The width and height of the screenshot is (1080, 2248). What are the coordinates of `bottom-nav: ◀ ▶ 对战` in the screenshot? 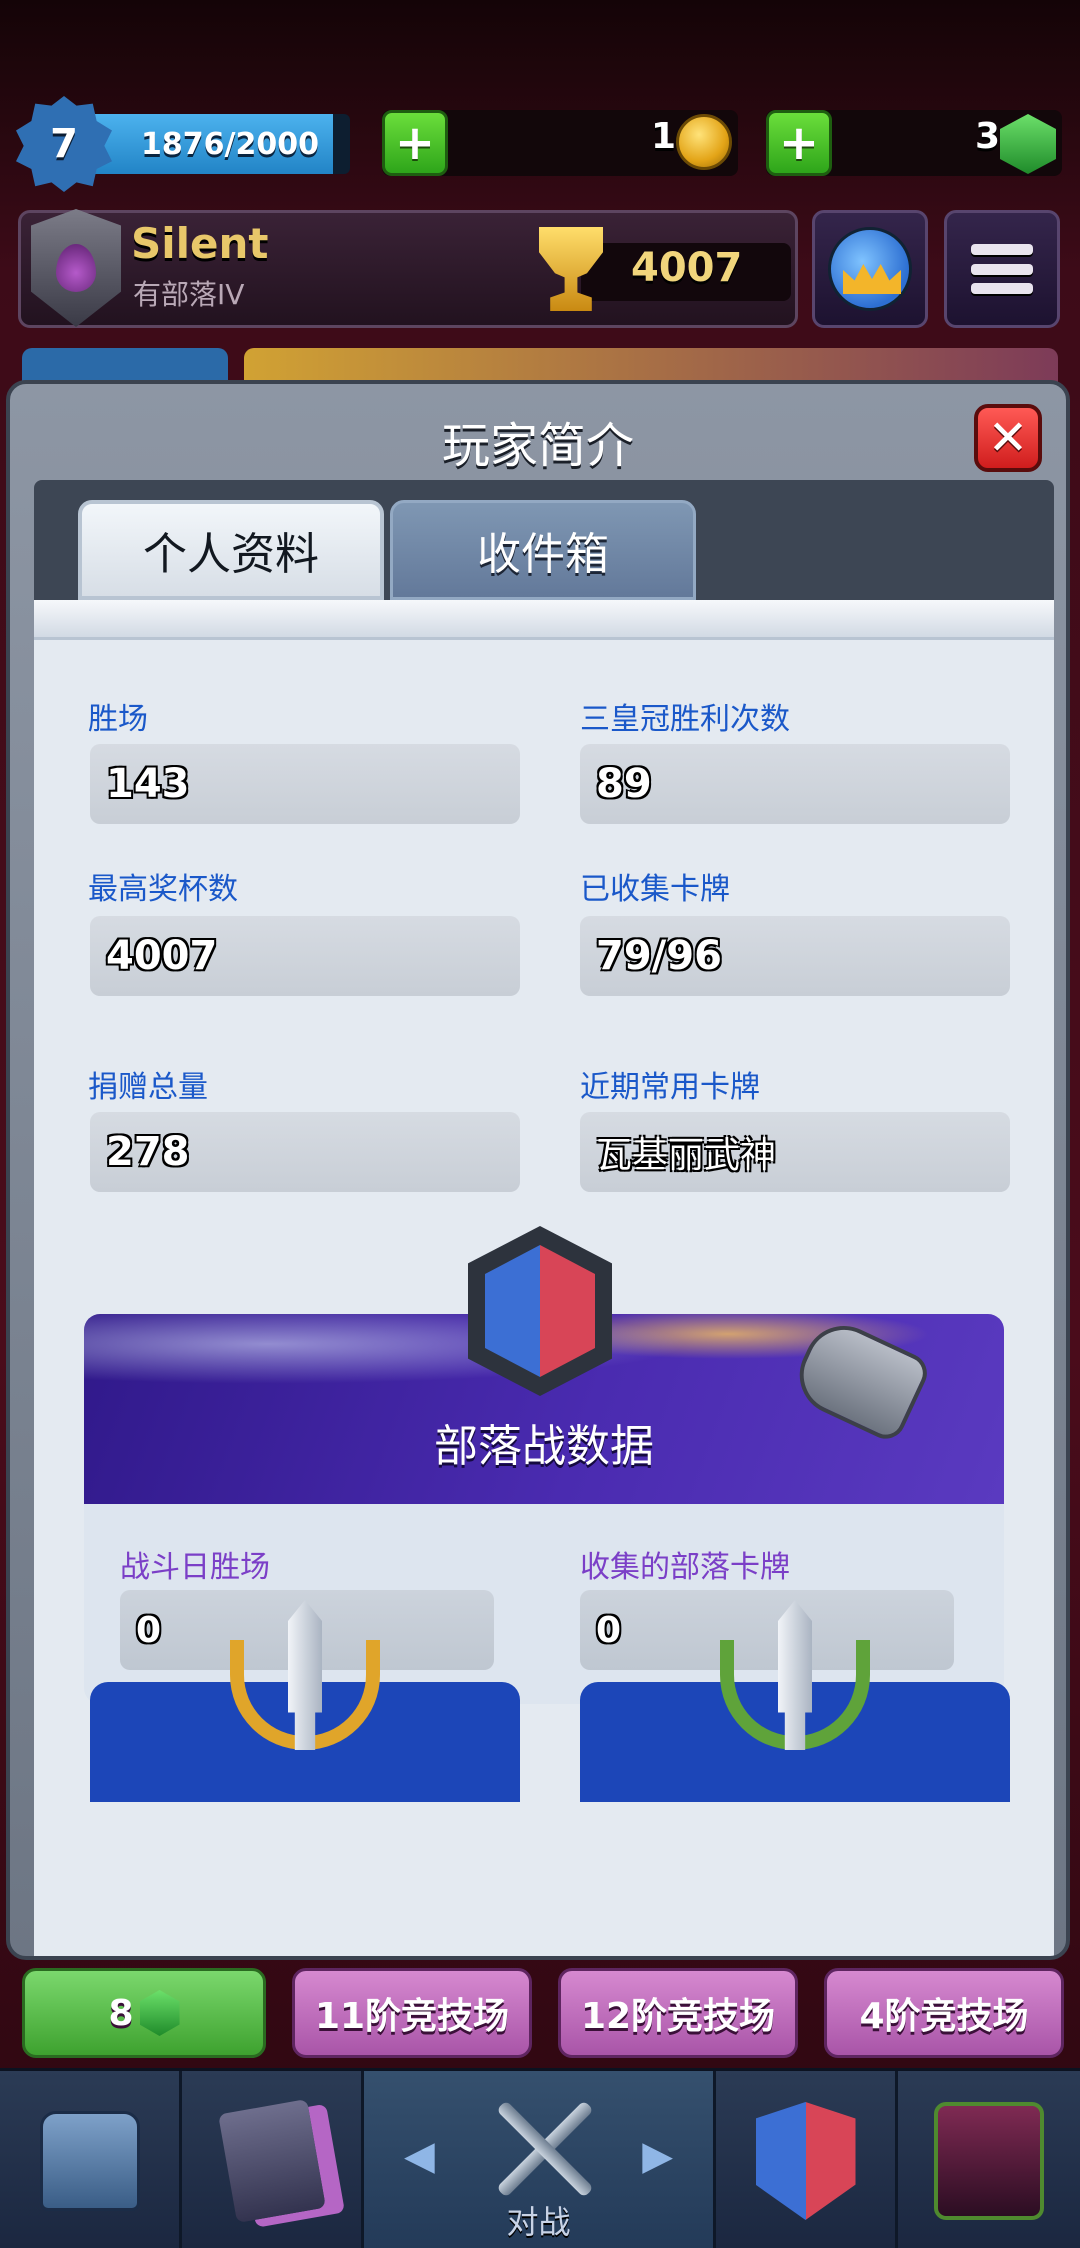 It's located at (540, 2158).